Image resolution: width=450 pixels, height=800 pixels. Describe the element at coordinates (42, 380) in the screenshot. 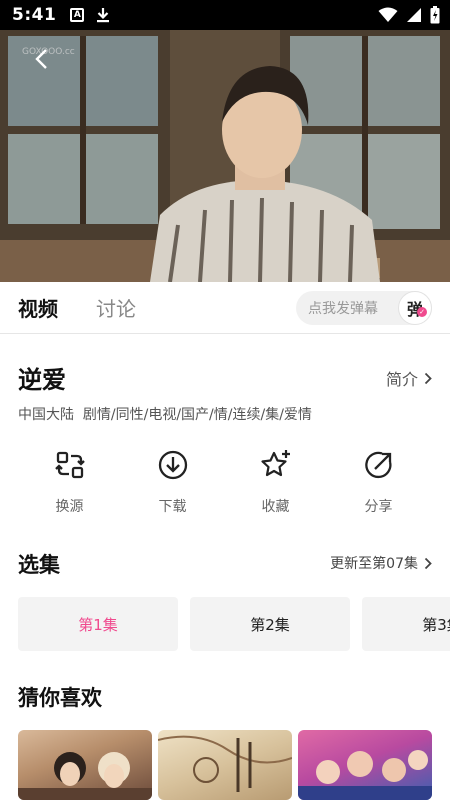

I see `show-title: 逆爱` at that location.